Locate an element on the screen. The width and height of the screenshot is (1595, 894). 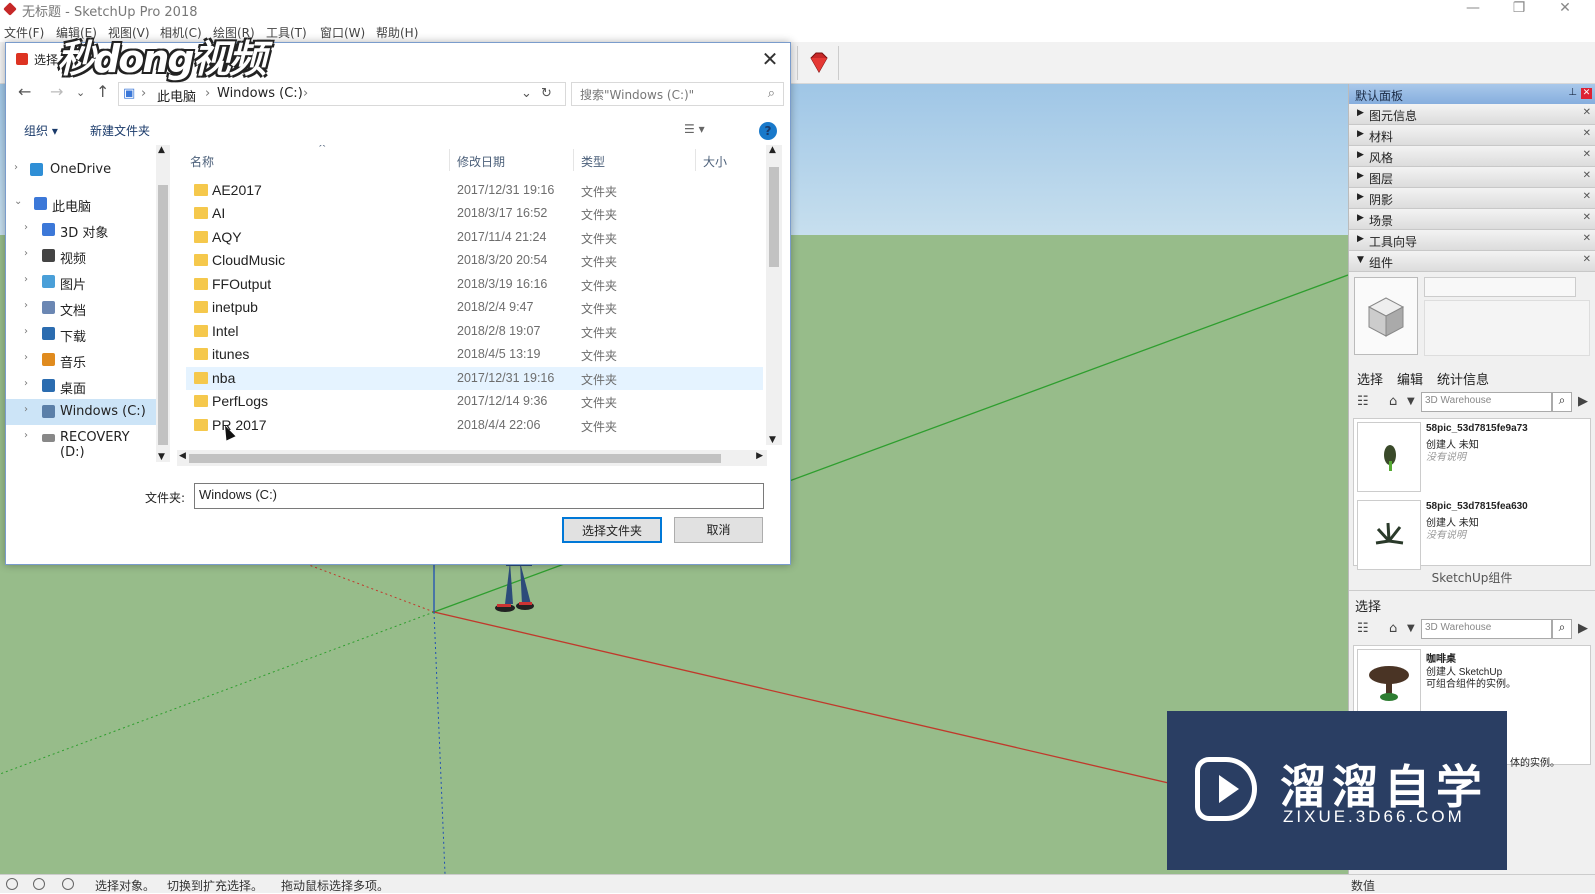
file-row: itunes 2018/4/5 13:19 文件夹 is located at coordinates (474, 354).